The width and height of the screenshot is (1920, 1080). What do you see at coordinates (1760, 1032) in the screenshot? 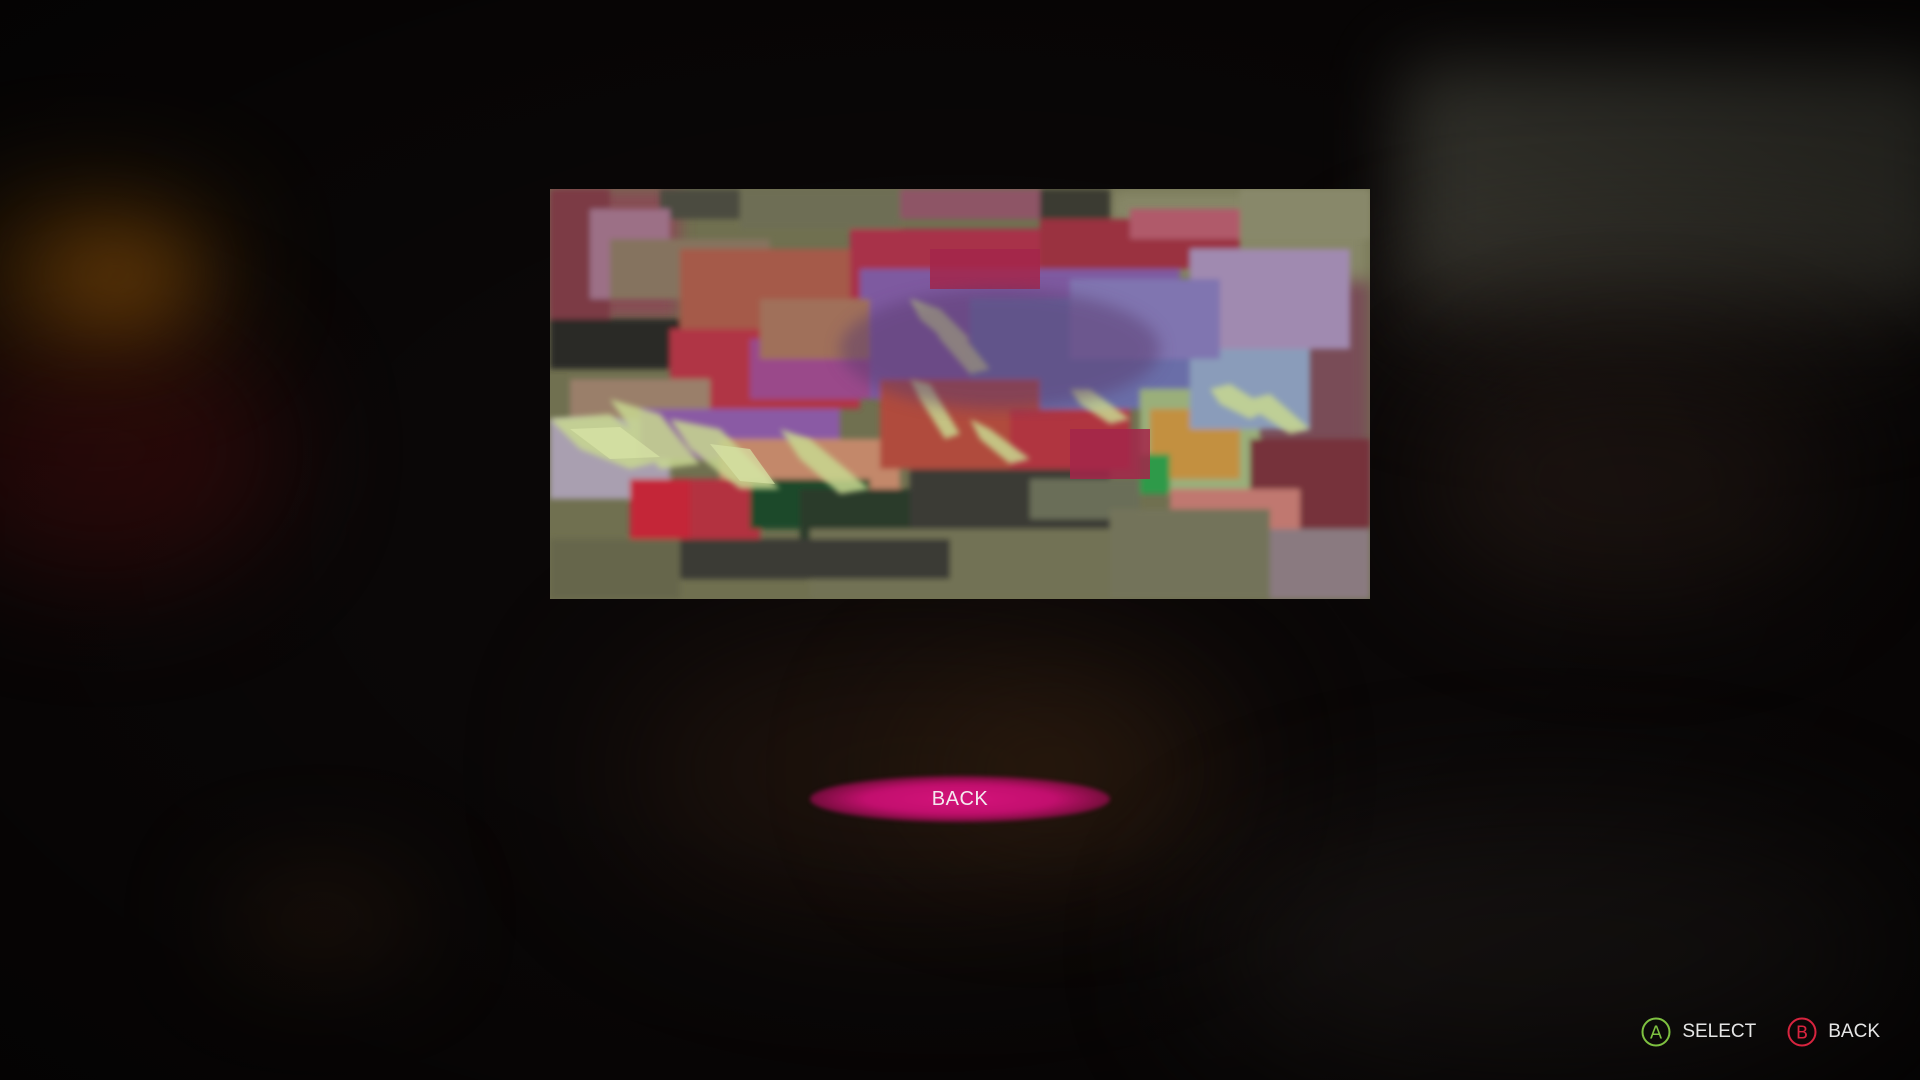
I see `controller-hints: A SELECT B BACK` at bounding box center [1760, 1032].